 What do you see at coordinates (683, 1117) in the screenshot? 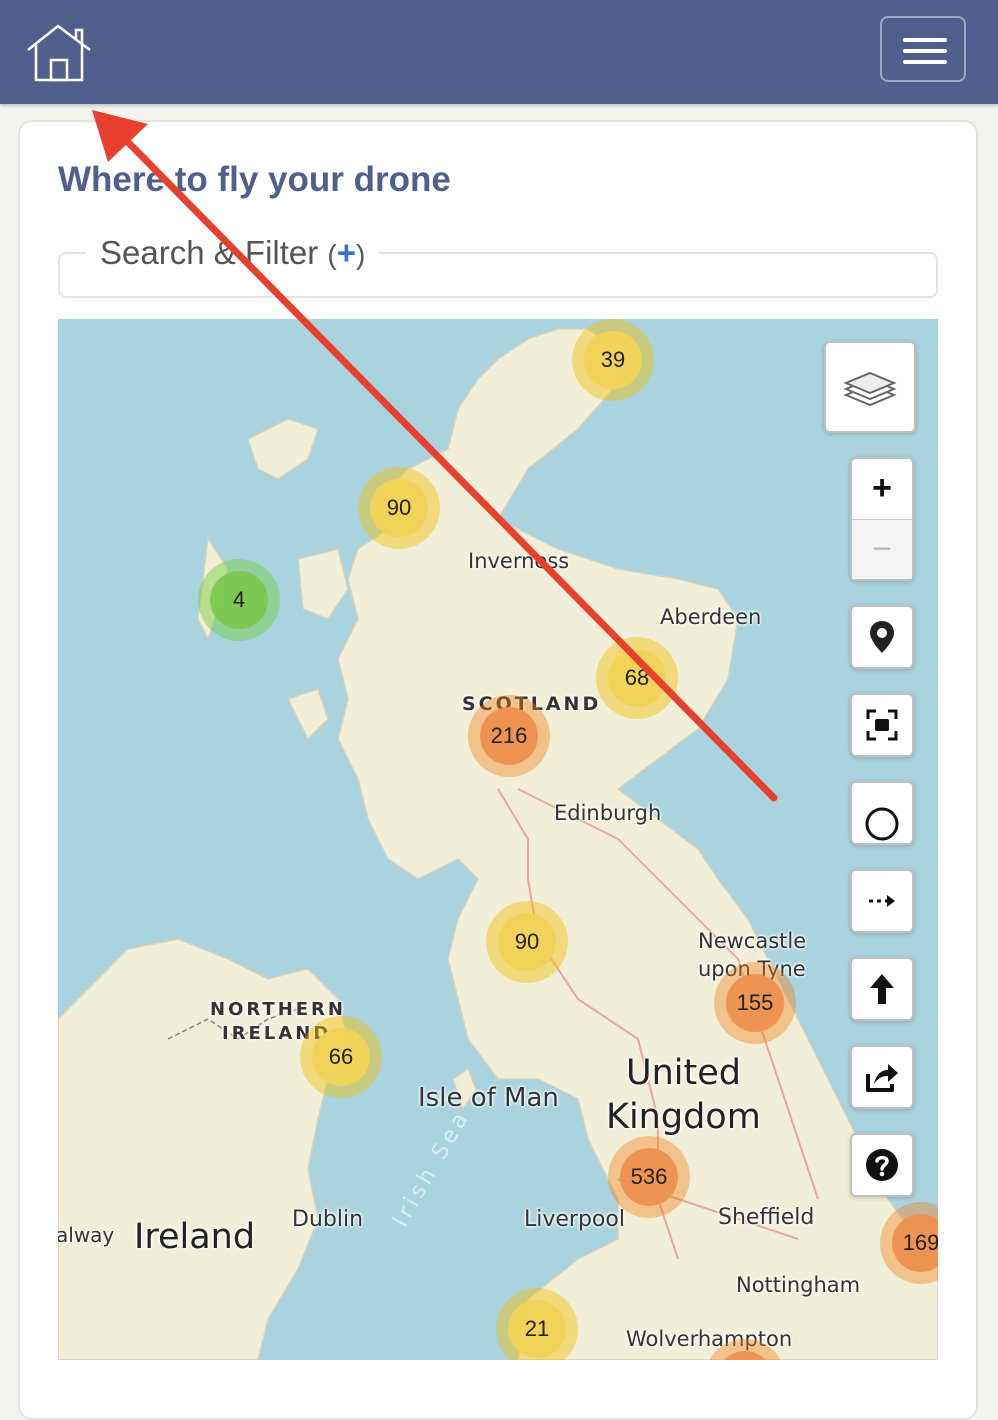
I see `place-label-kingdom: Kingdom` at bounding box center [683, 1117].